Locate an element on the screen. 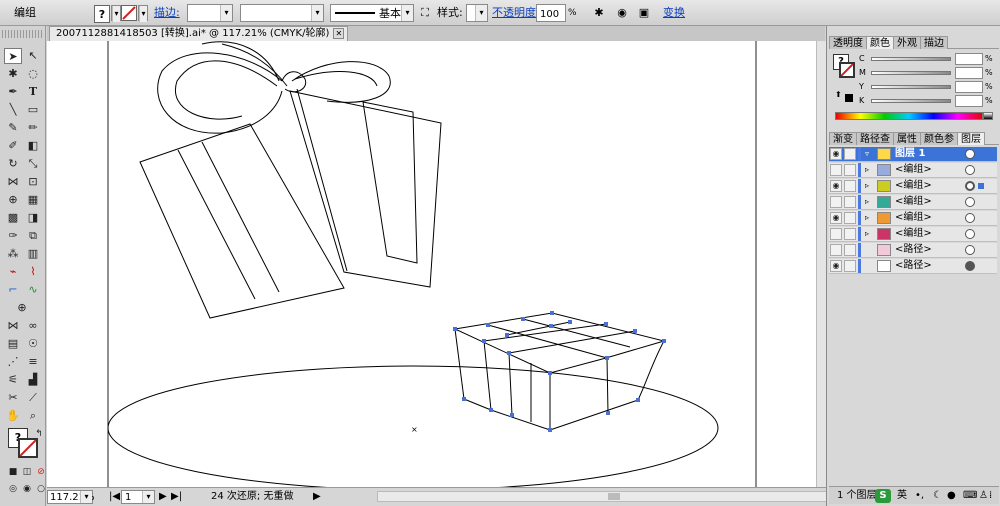 This screenshot has height=506, width=1000. tab-gradient: 渐变 is located at coordinates (843, 138).